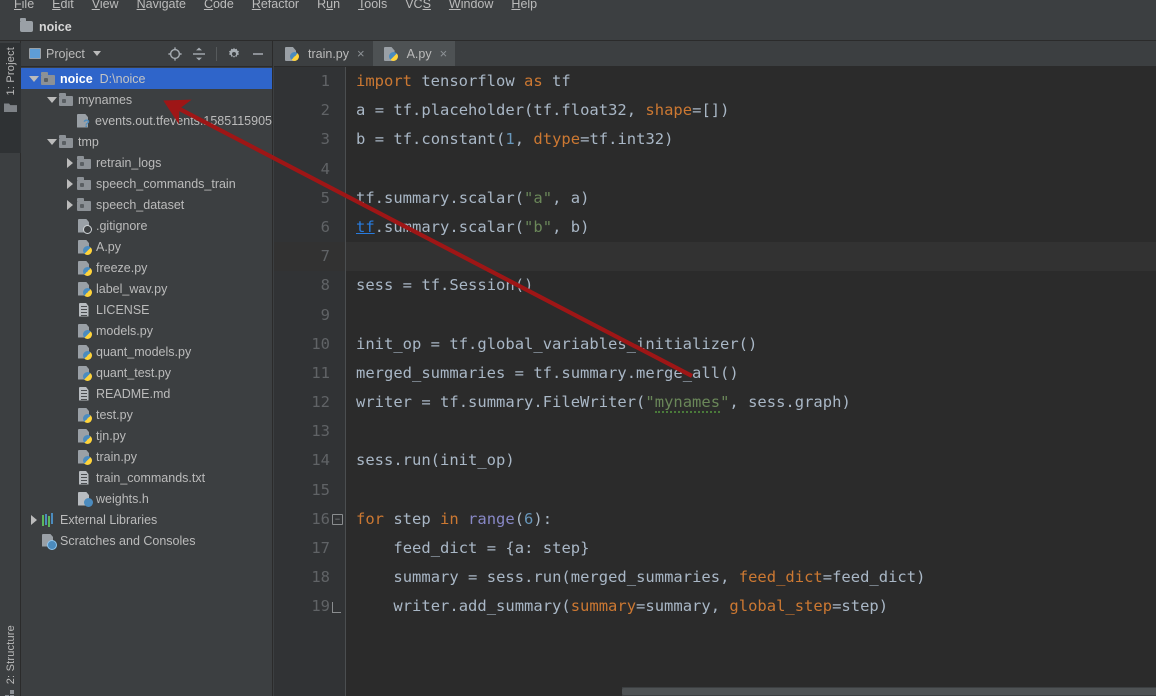 The width and height of the screenshot is (1156, 696). What do you see at coordinates (146, 204) in the screenshot?
I see `tree-row-speech-dataset: speech_dataset` at bounding box center [146, 204].